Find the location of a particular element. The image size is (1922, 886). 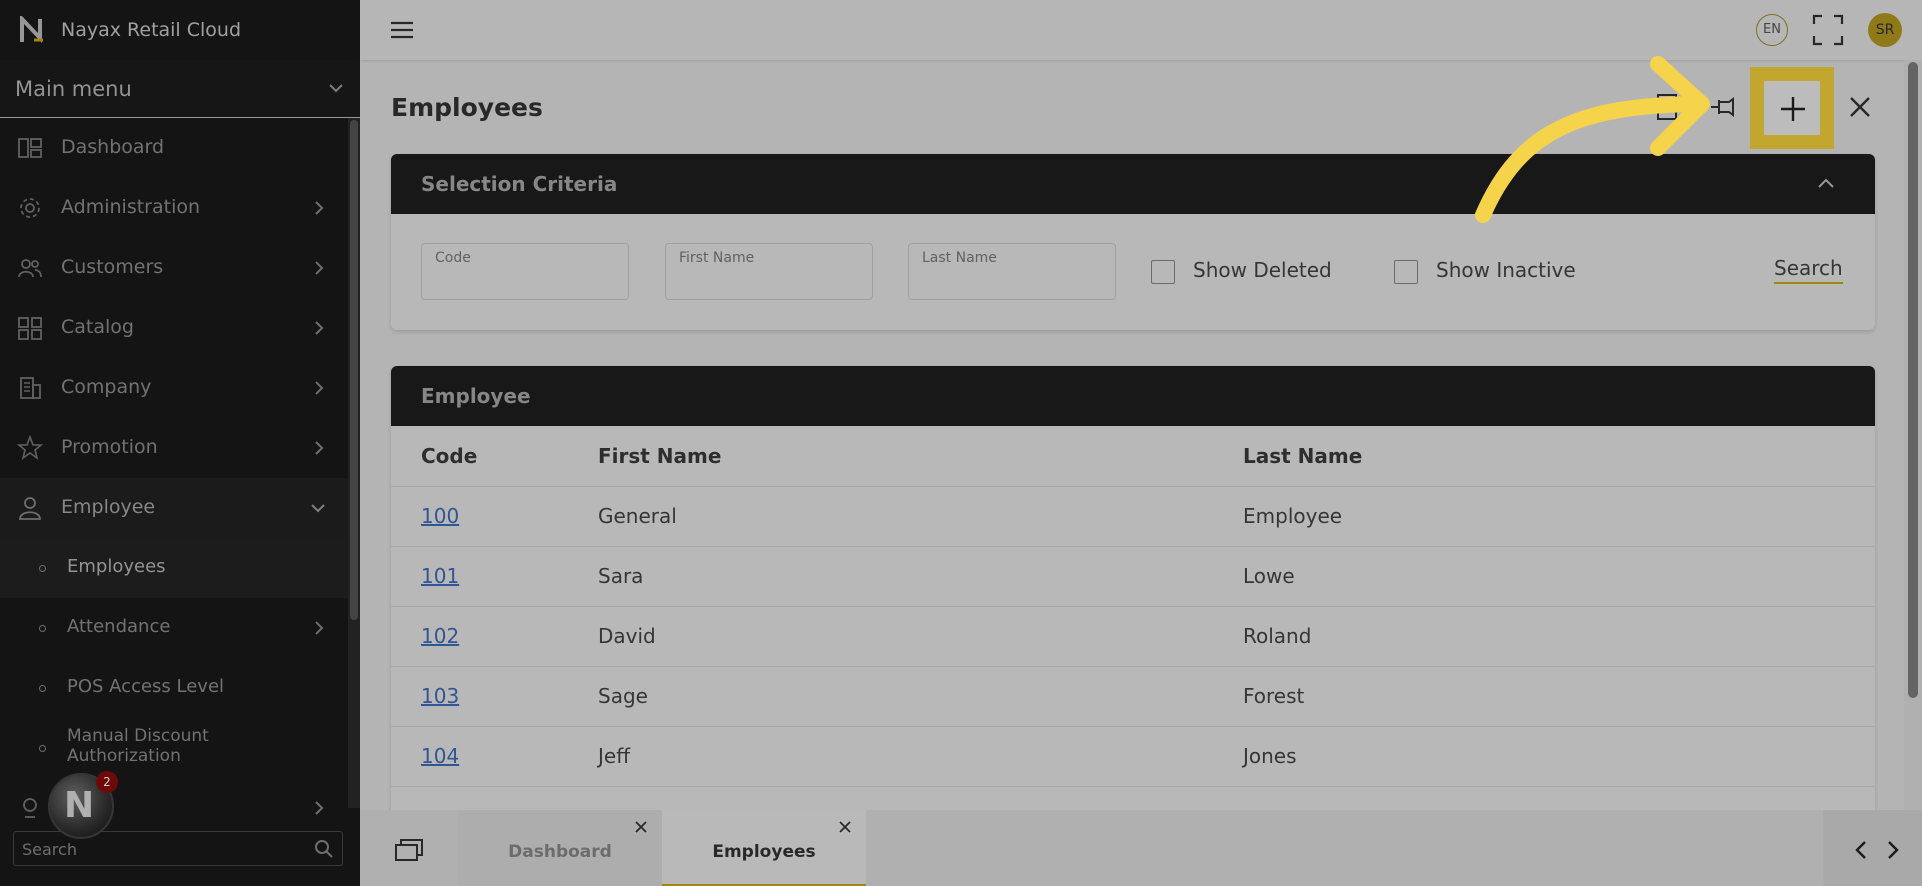

sidebar-item-administration: Administration is located at coordinates (174, 208).